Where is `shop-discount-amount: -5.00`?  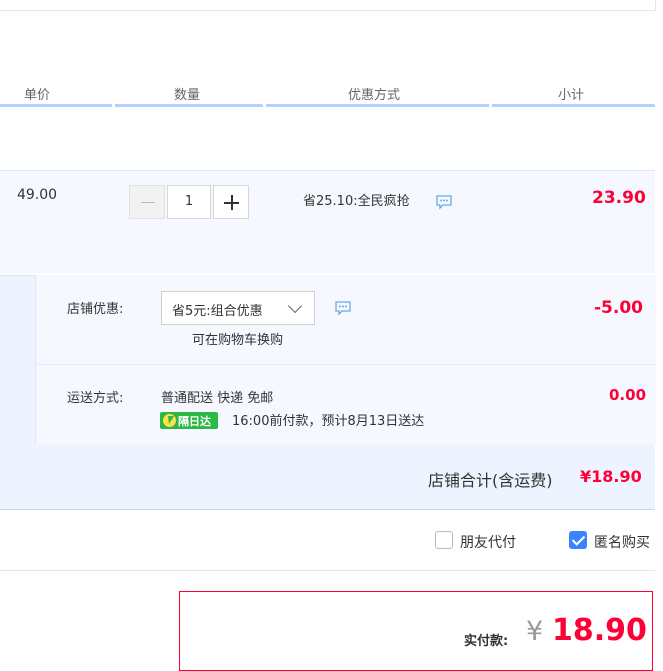 shop-discount-amount: -5.00 is located at coordinates (618, 308).